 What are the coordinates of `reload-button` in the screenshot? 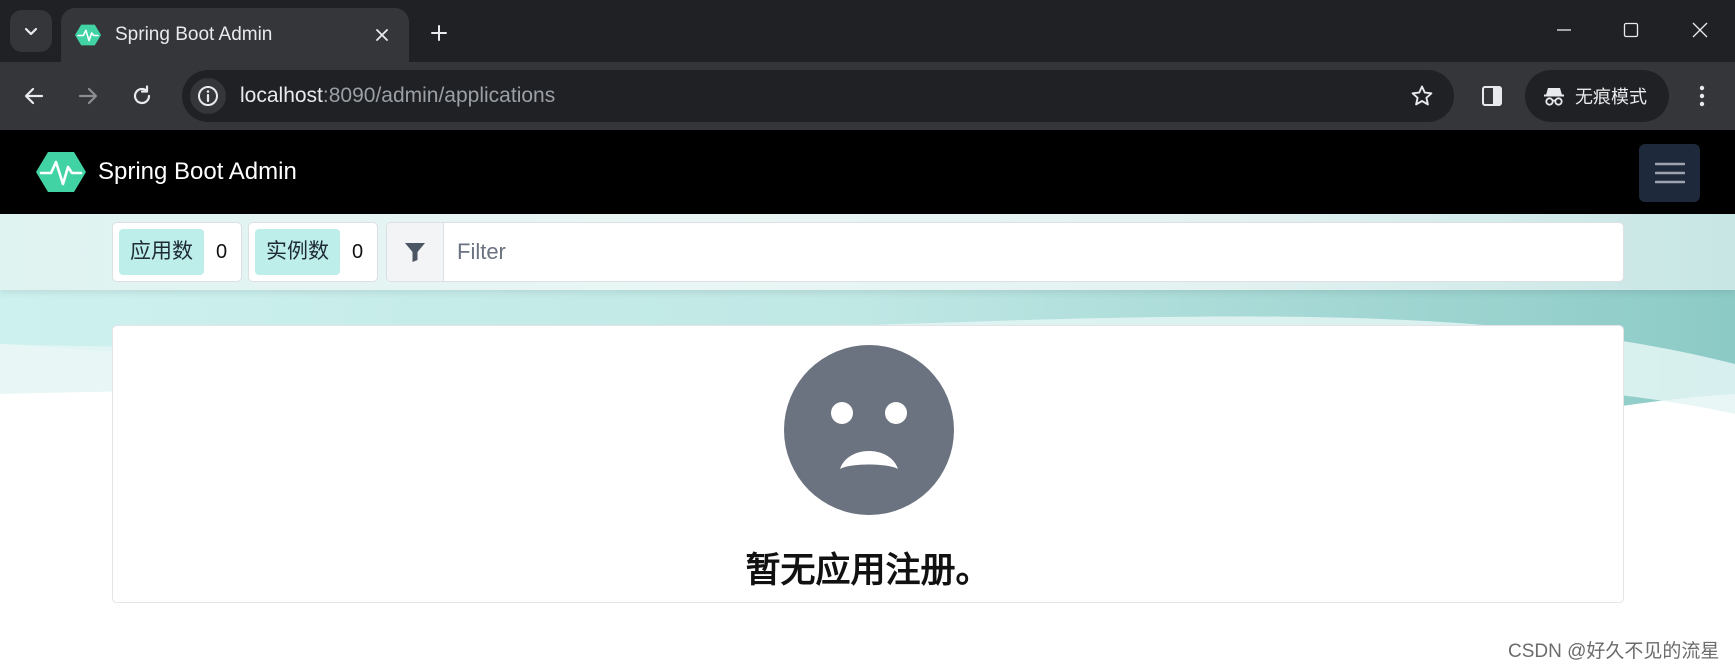 It's located at (142, 96).